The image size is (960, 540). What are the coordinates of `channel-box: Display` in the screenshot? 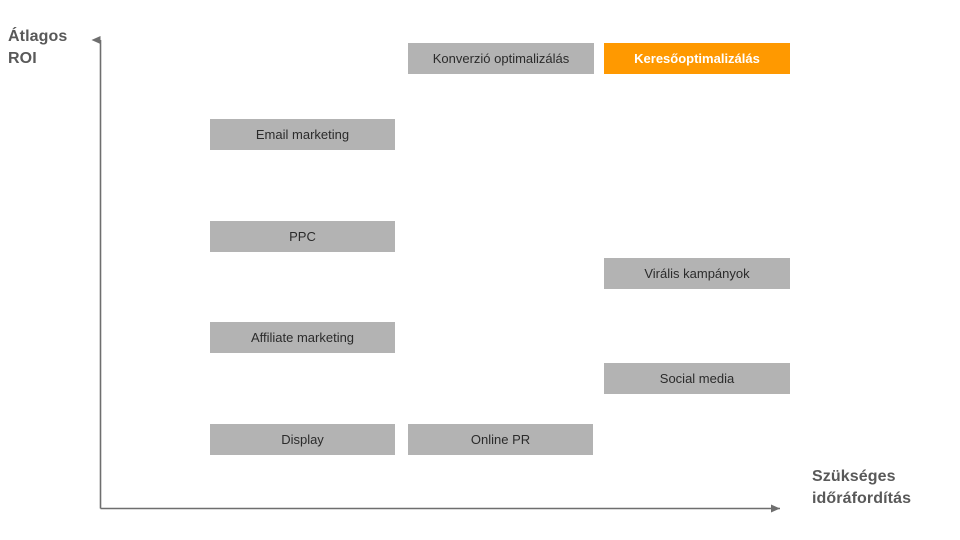 It's located at (302, 439).